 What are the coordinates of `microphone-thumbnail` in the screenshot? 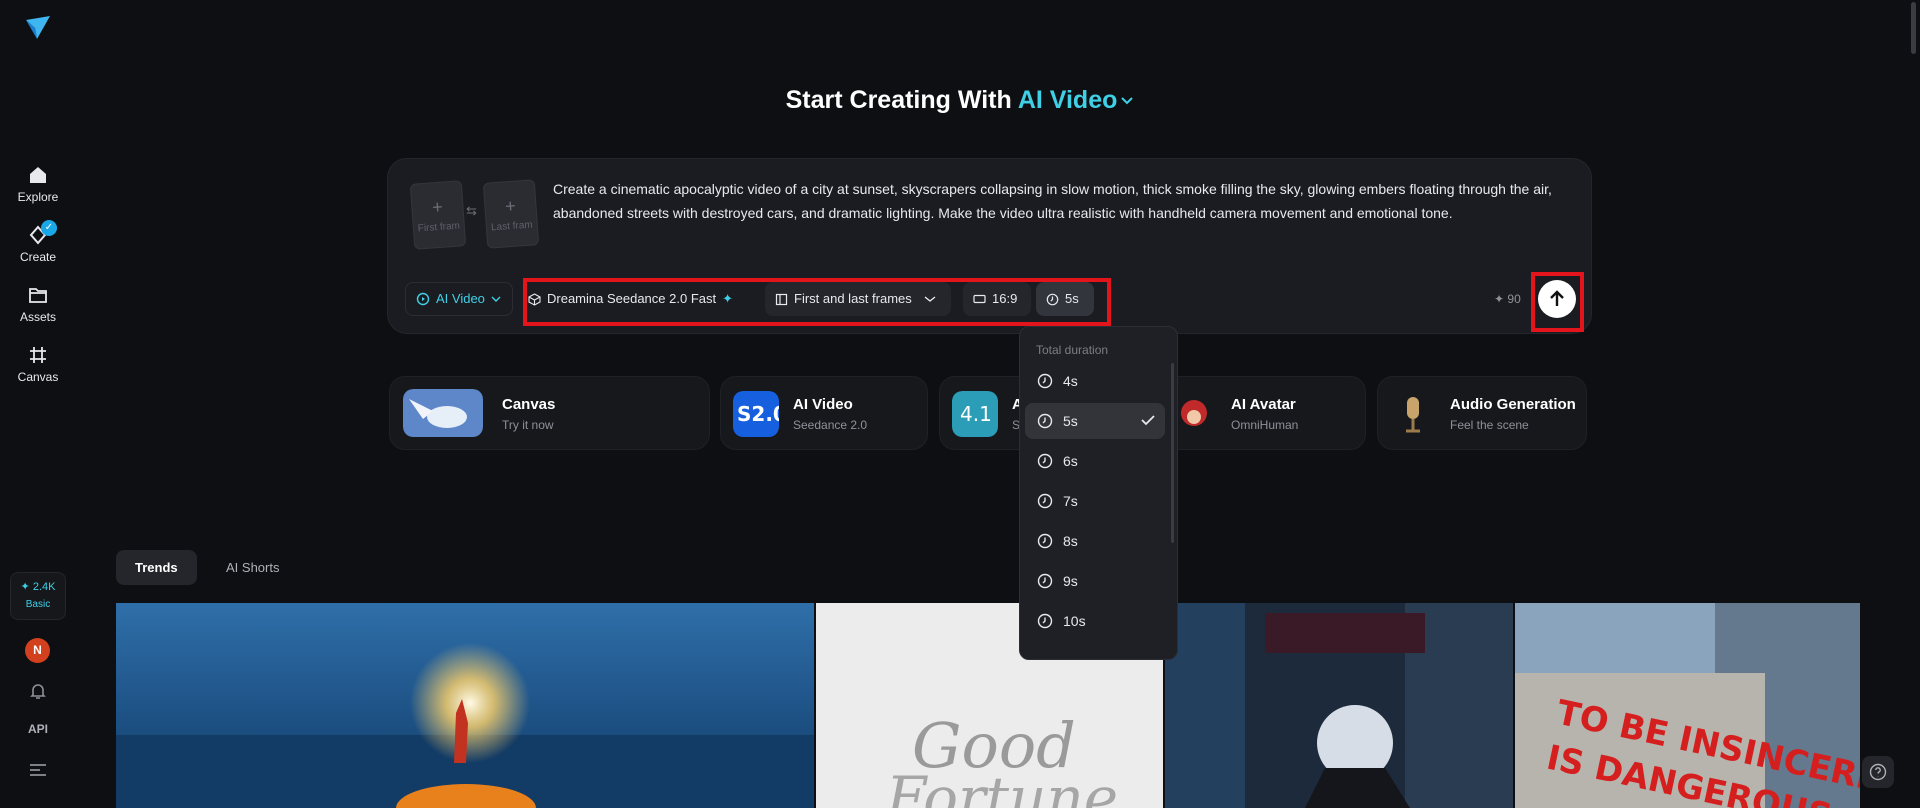 It's located at (1413, 414).